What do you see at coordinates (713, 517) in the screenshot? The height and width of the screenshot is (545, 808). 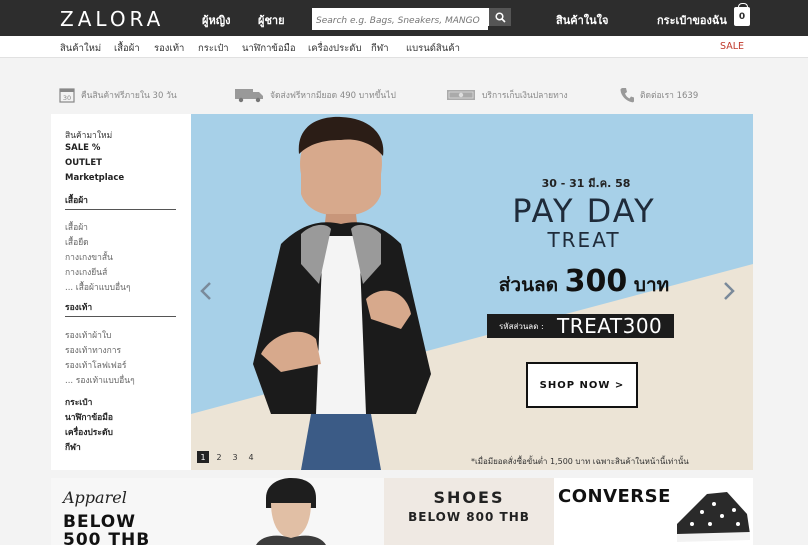 I see `sneaker-image` at bounding box center [713, 517].